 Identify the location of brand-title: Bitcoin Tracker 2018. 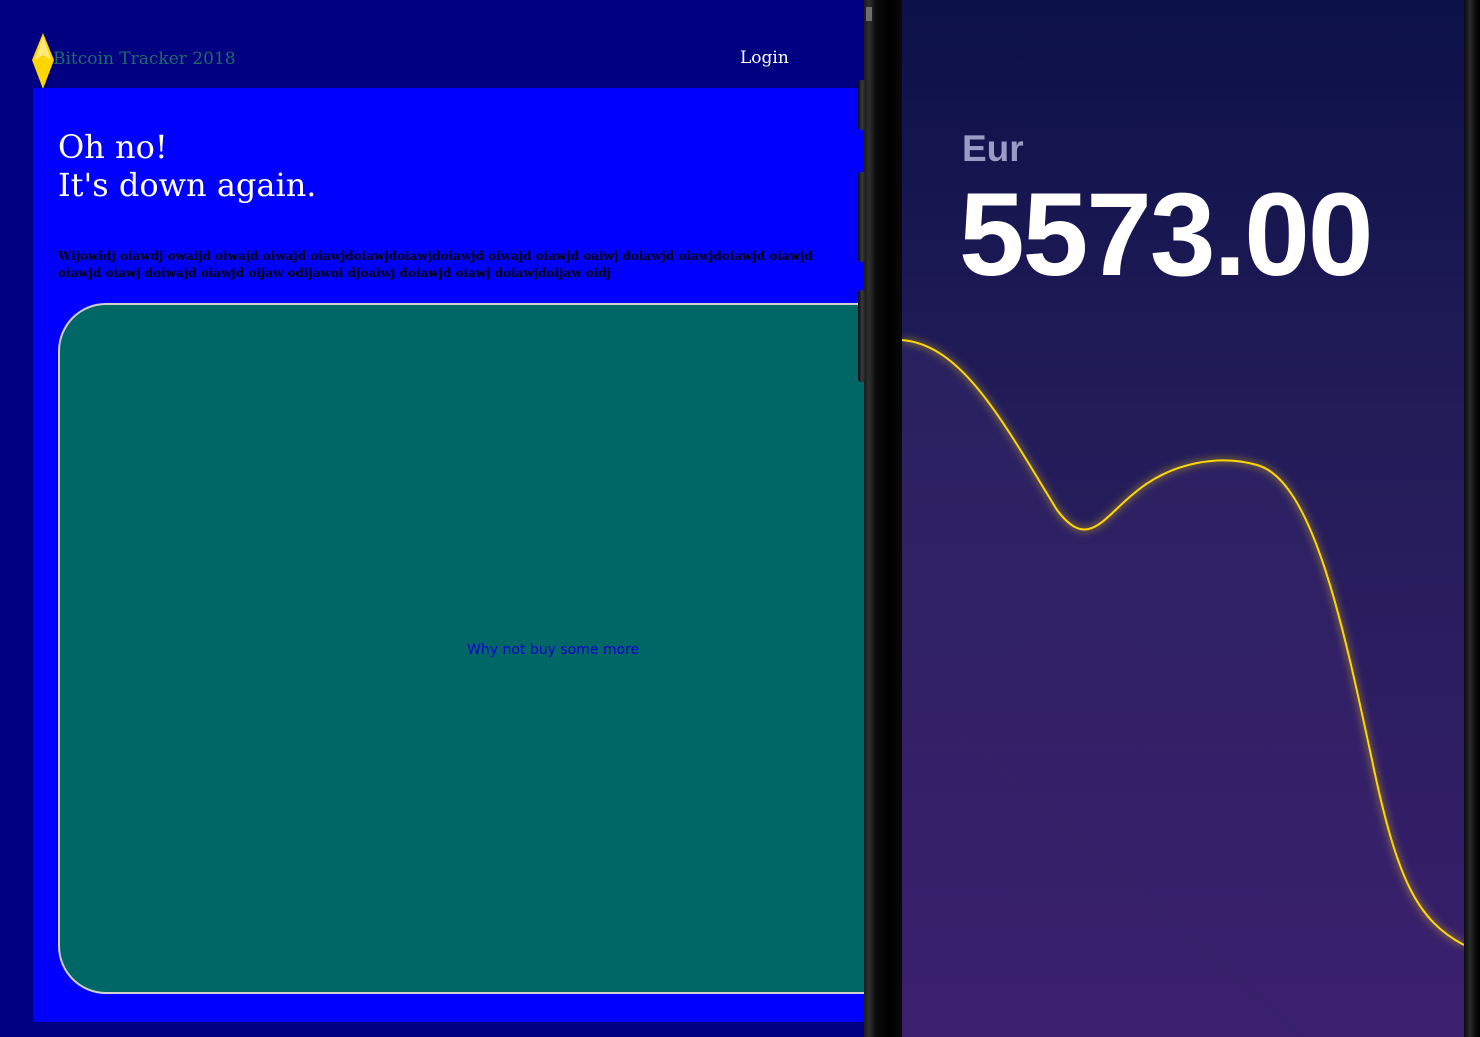
(144, 59).